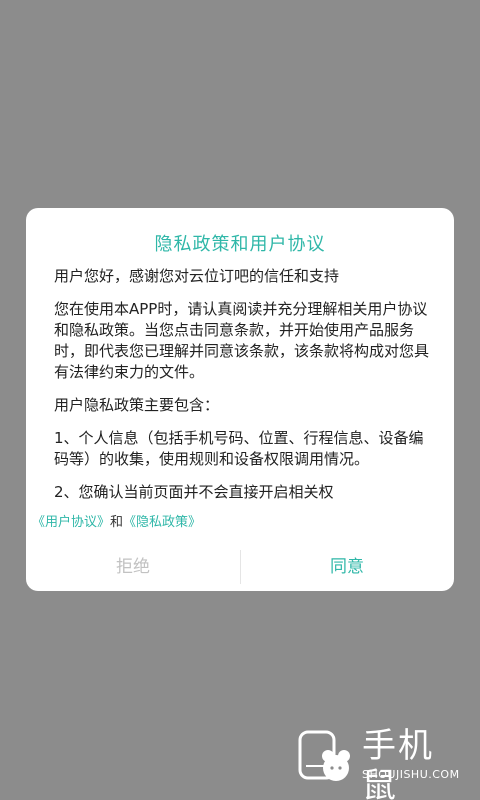  I want to click on dialog-paragraph: 用户隐私政策主要包含：, so click(137, 405).